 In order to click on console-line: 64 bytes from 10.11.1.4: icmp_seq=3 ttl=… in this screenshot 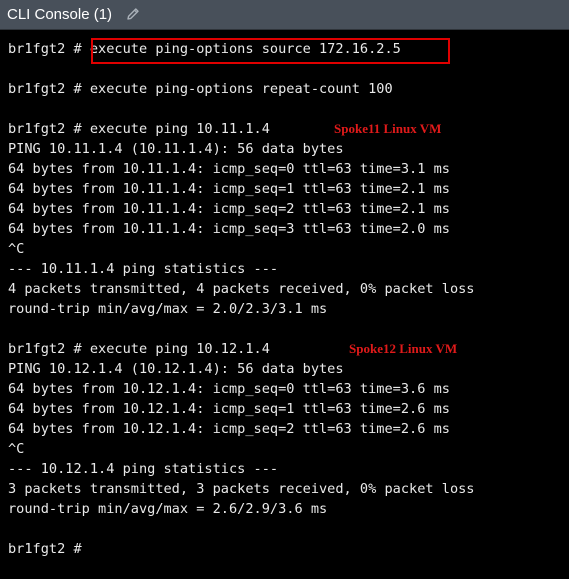, I will do `click(229, 229)`.